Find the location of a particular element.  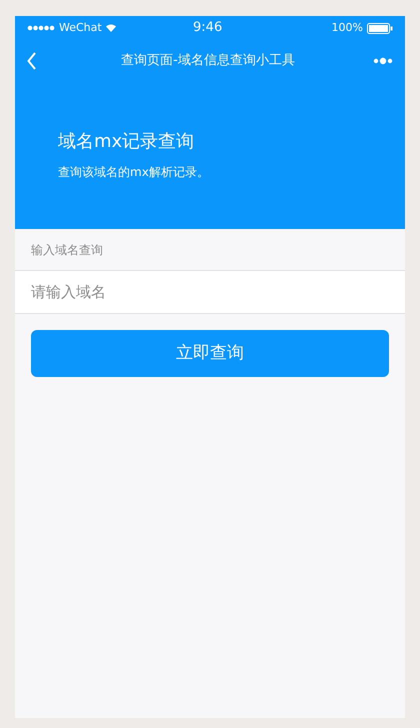

hero-subtitle: 查询该域名的mx解析记录。 is located at coordinates (134, 172).